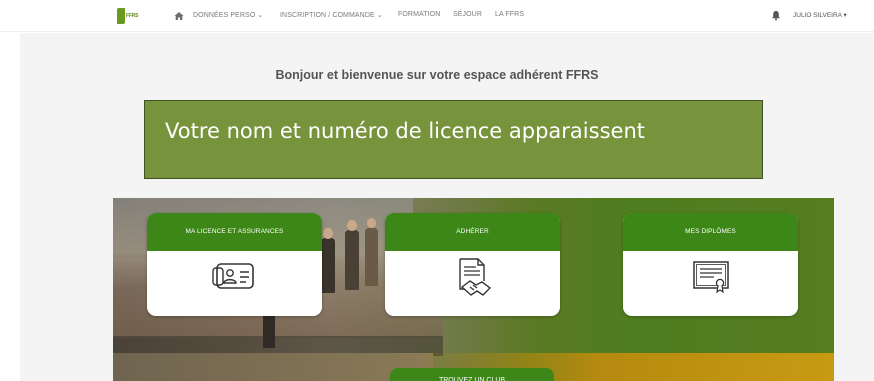 Image resolution: width=874 pixels, height=381 pixels. Describe the element at coordinates (232, 276) in the screenshot. I see `id-card-icon` at that location.